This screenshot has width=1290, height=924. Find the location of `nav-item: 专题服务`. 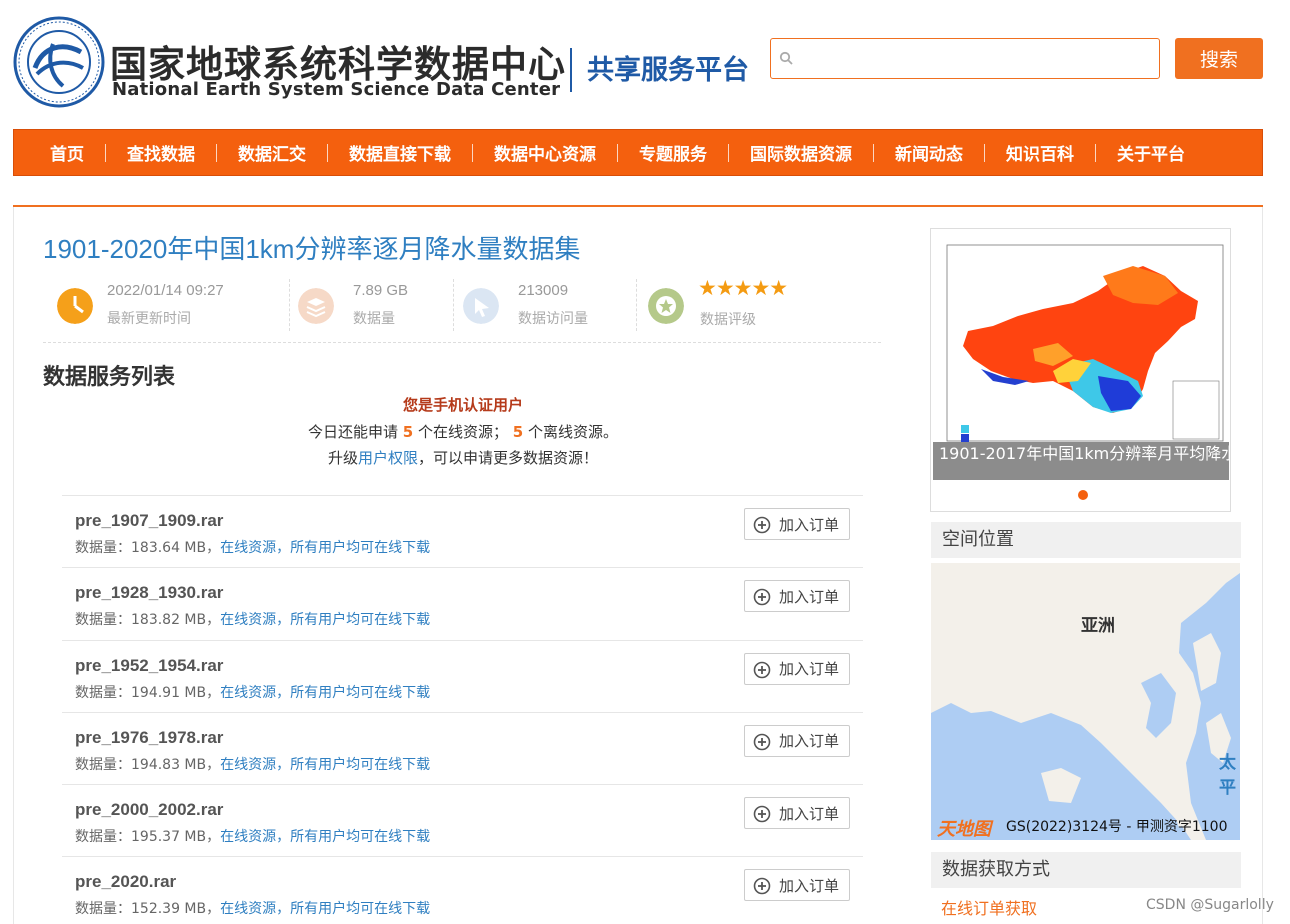

nav-item: 专题服务 is located at coordinates (673, 152).